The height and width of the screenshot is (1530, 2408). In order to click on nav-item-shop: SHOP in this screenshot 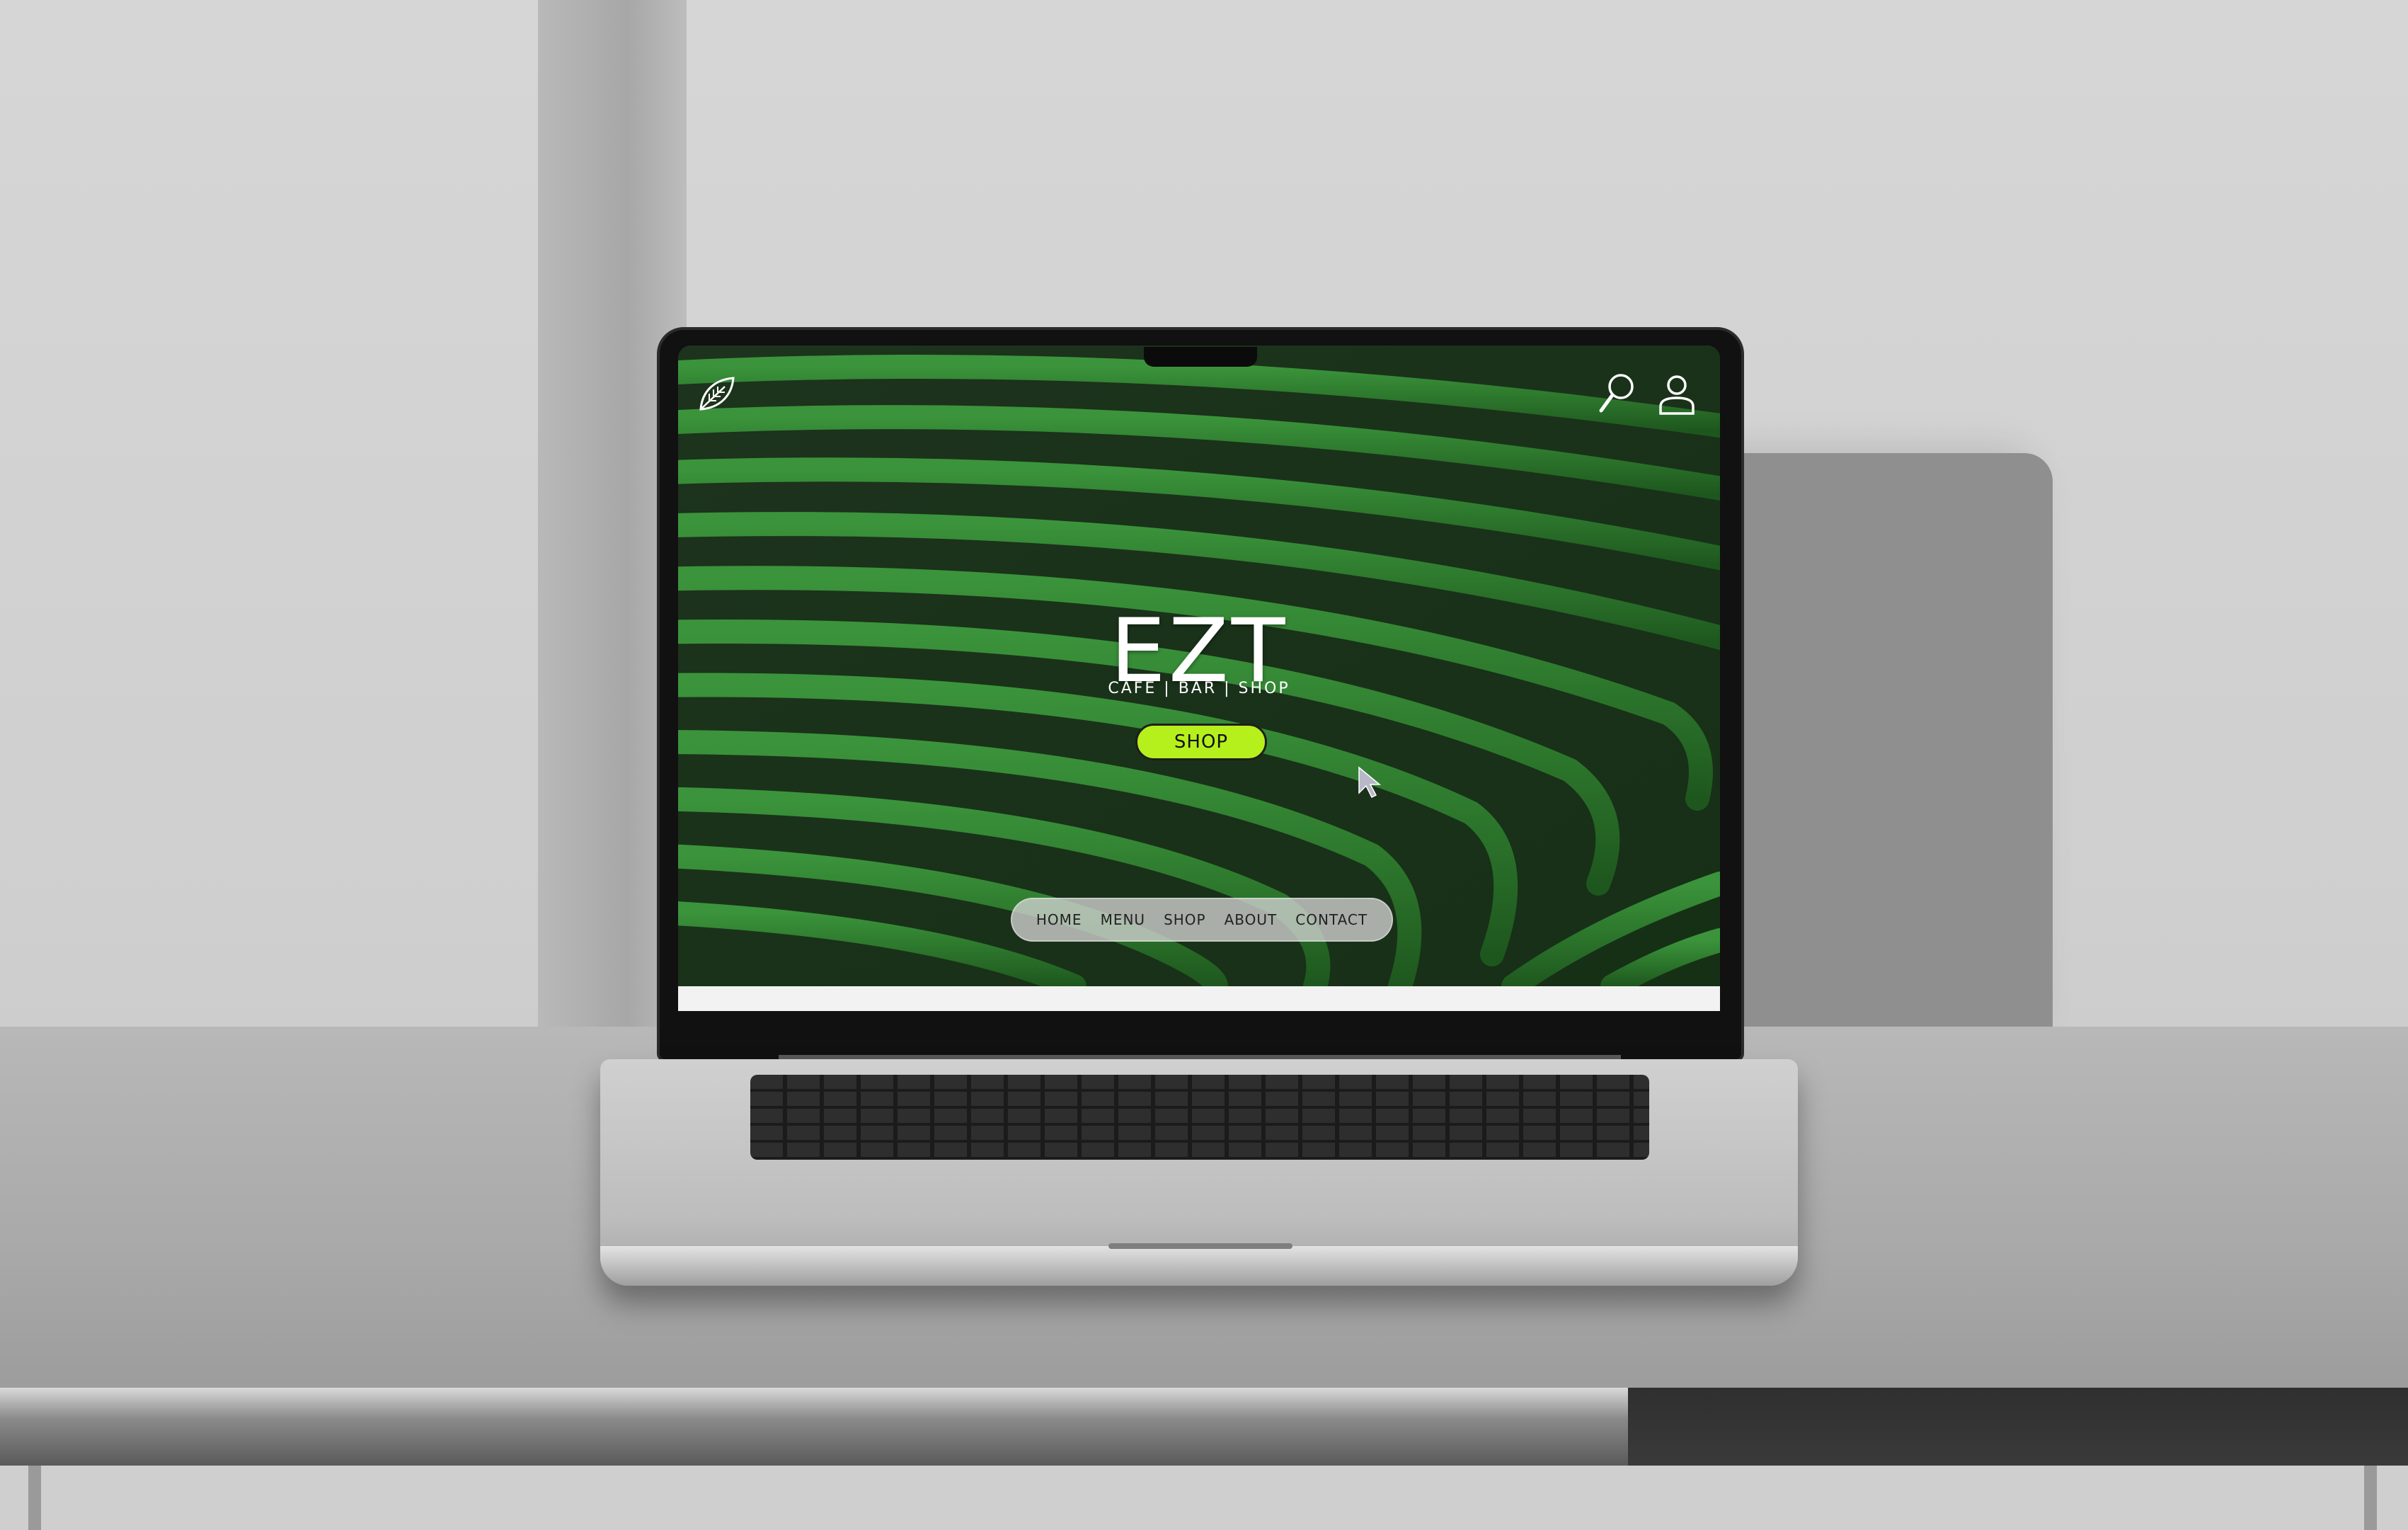, I will do `click(1185, 920)`.